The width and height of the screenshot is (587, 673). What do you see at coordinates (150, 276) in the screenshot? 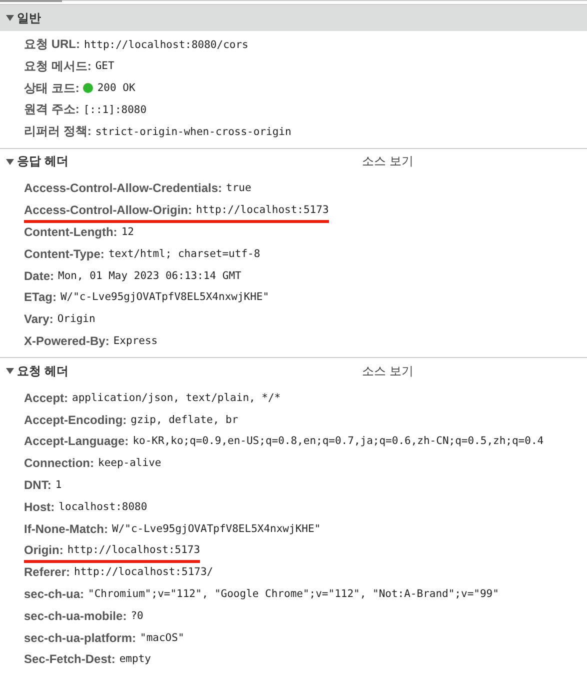
I see `header-value: Mon, 01 May 2023 06:13:14 GMT` at bounding box center [150, 276].